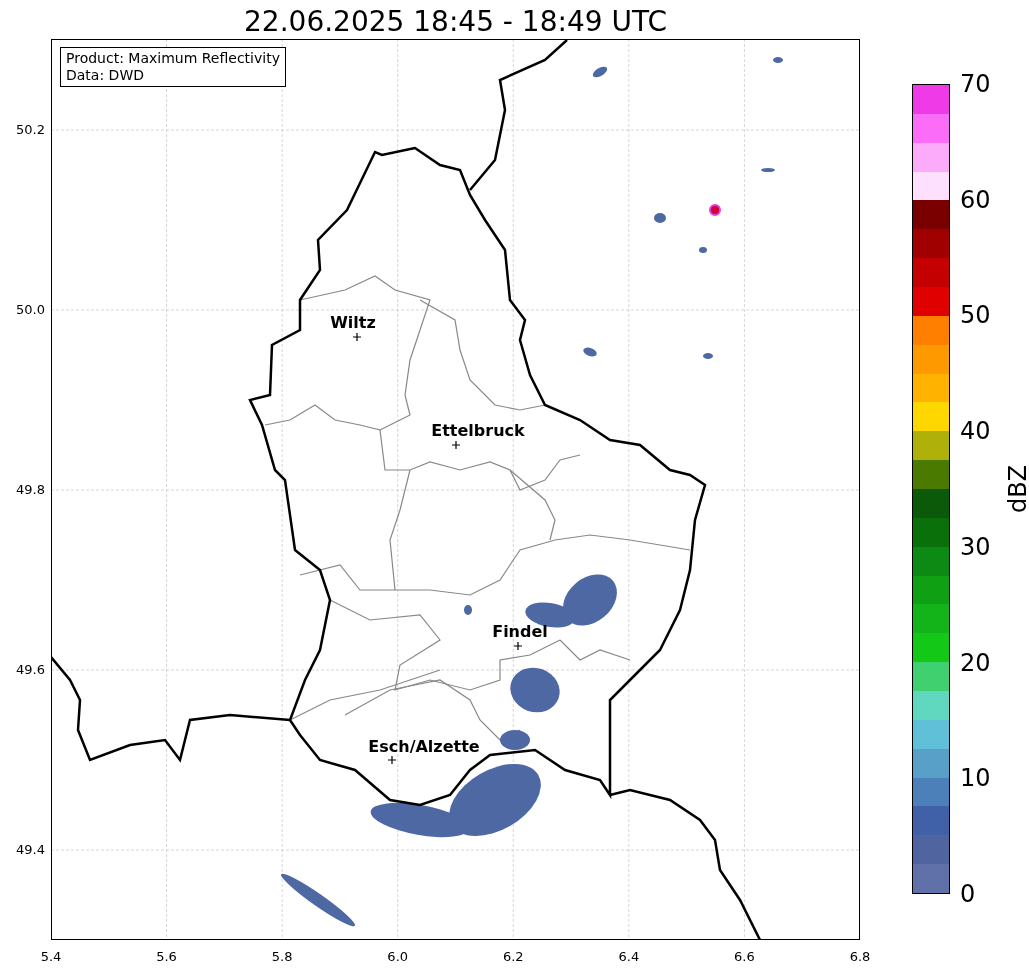  I want to click on x-tick-label: 5.6, so click(166, 956).